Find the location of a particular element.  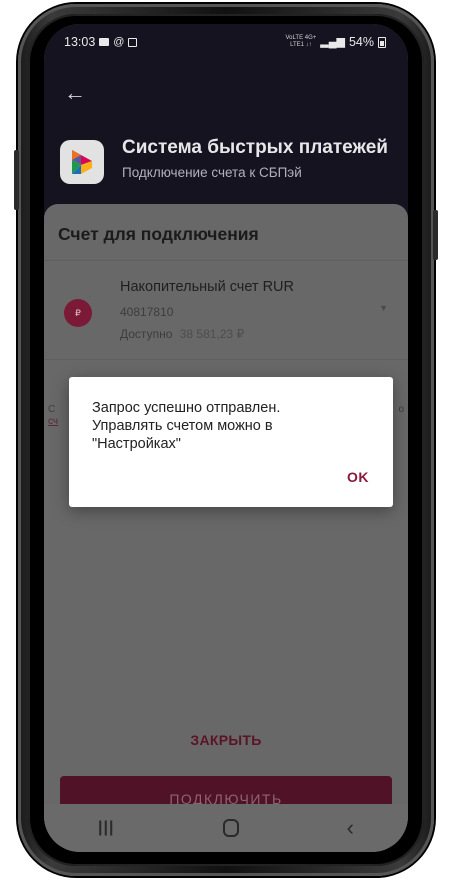

battery-icon is located at coordinates (382, 42).